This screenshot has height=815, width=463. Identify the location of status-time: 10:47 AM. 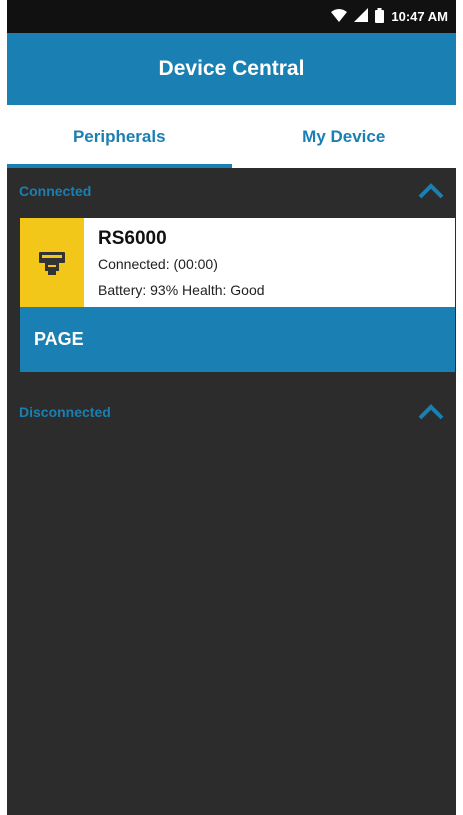
(419, 16).